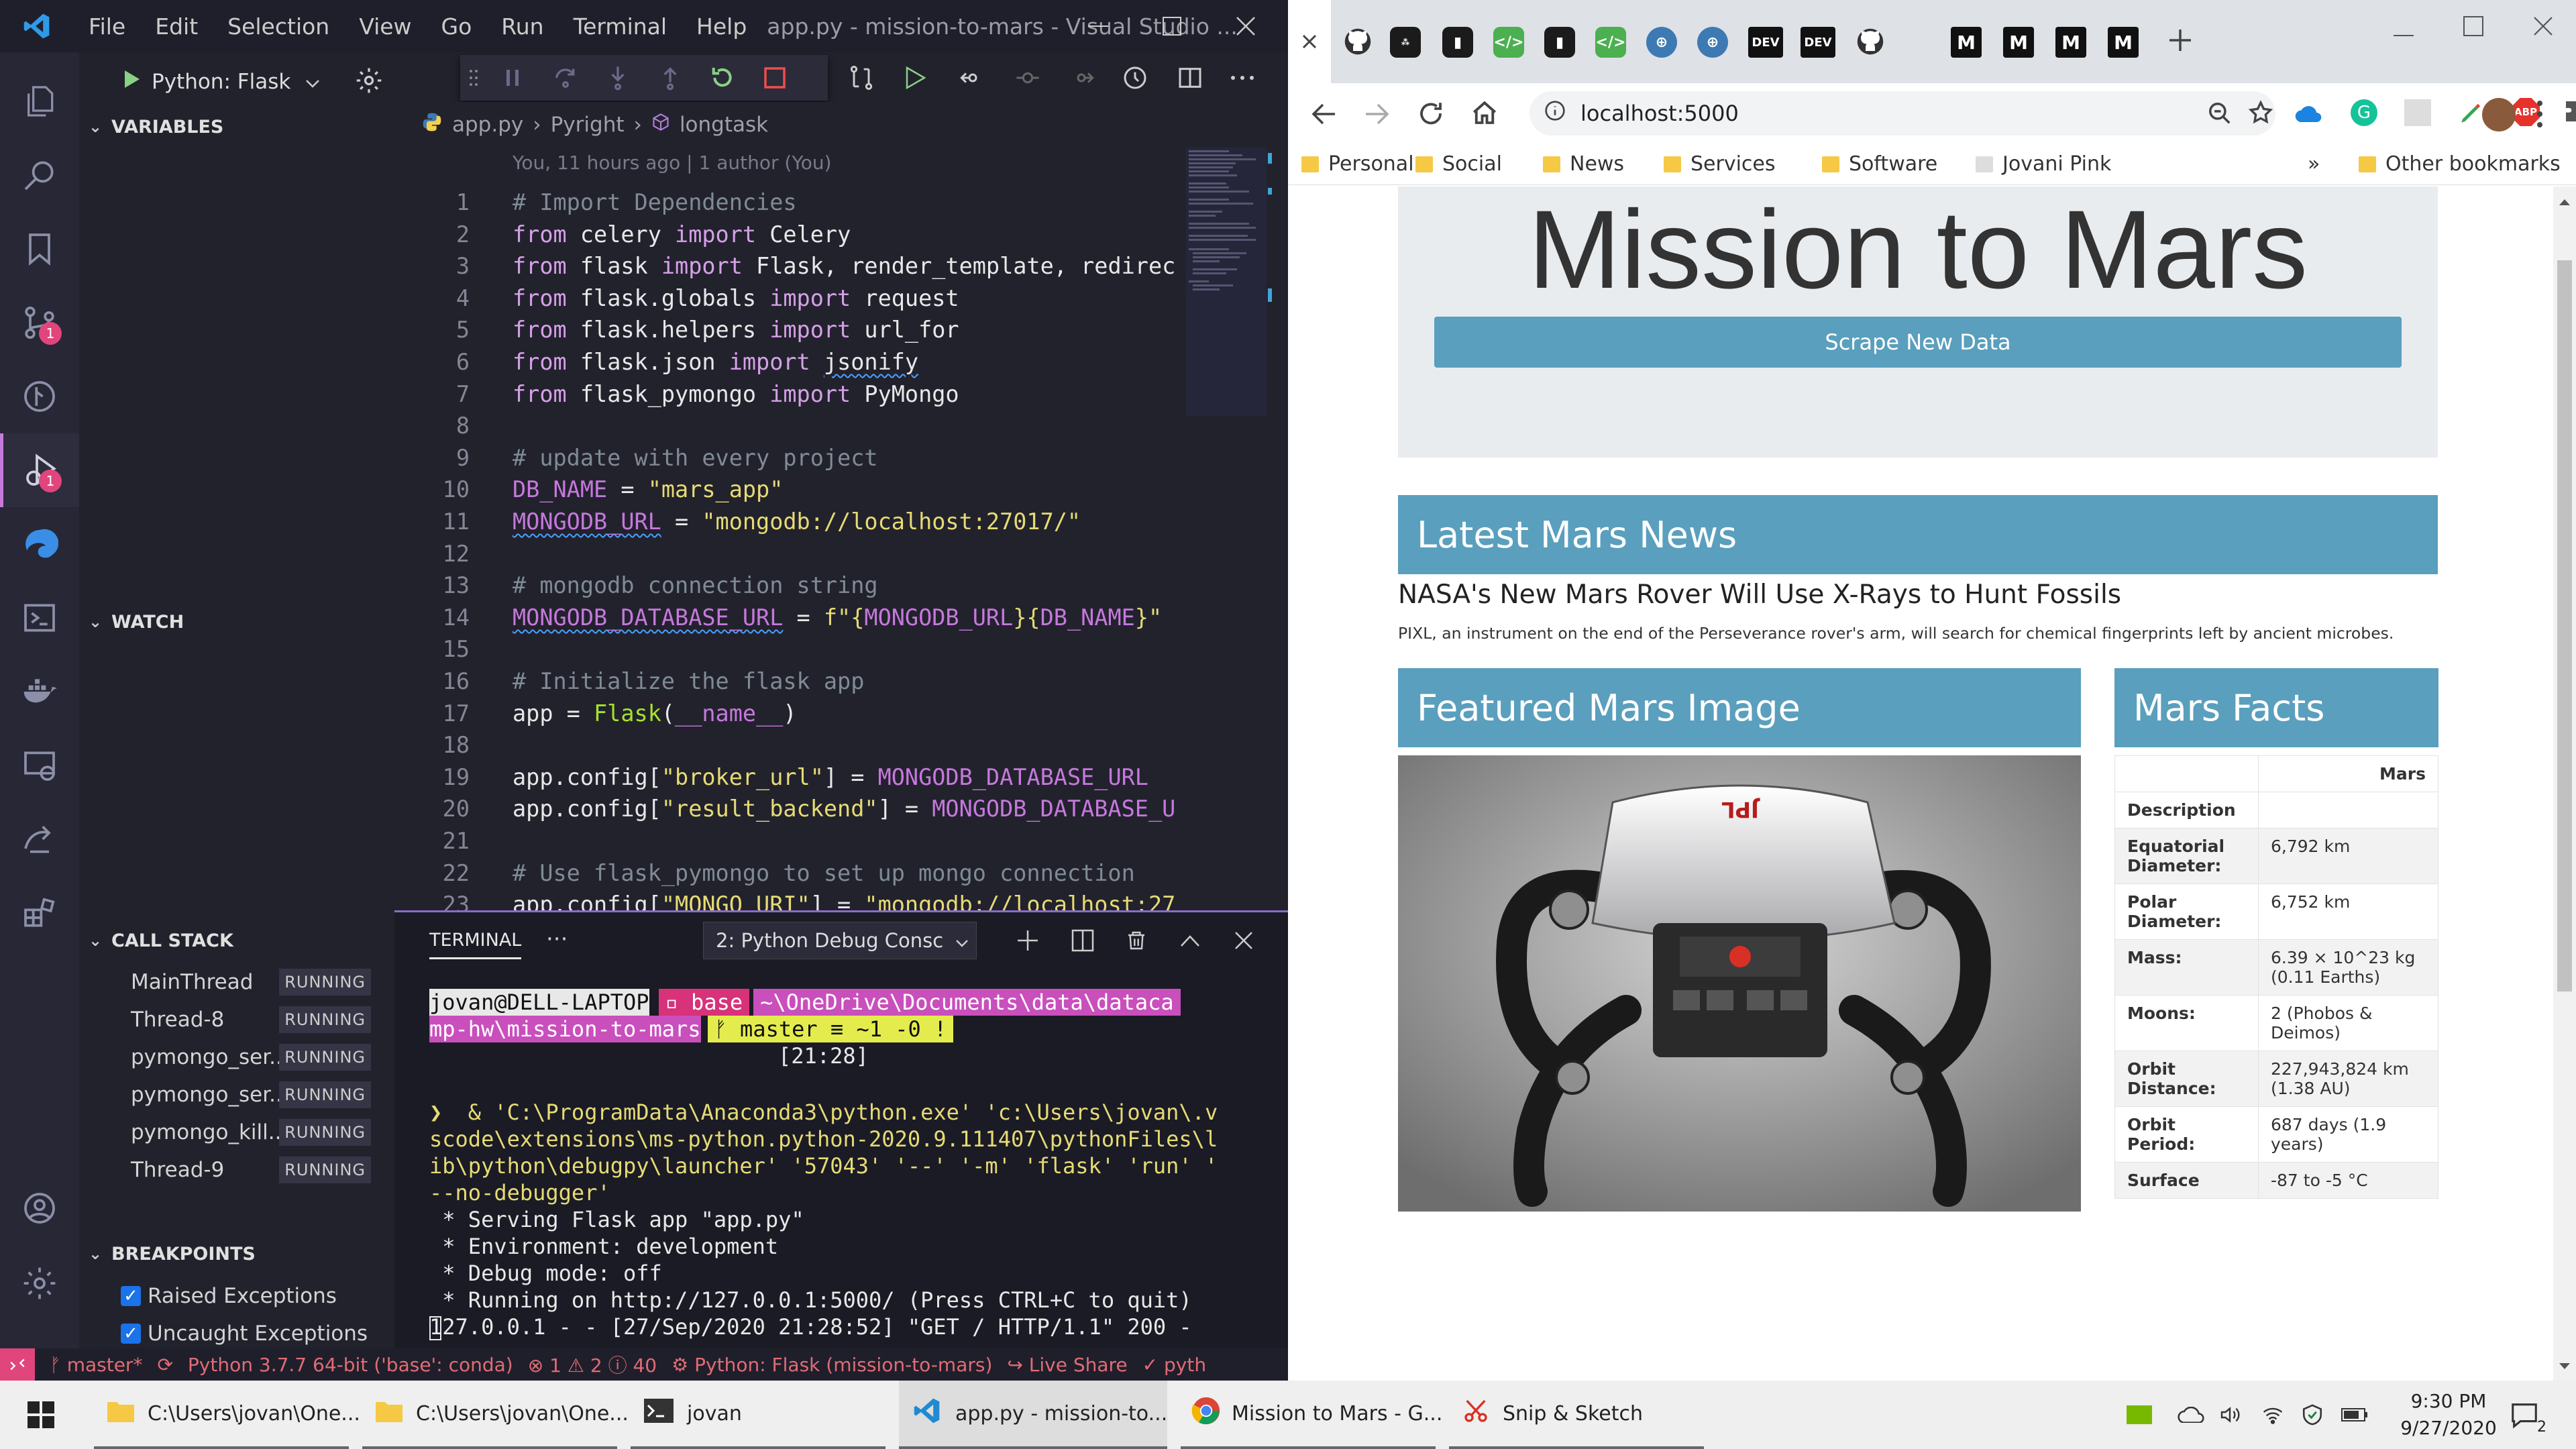  I want to click on tab-python-icon-1: ⊕, so click(1661, 42).